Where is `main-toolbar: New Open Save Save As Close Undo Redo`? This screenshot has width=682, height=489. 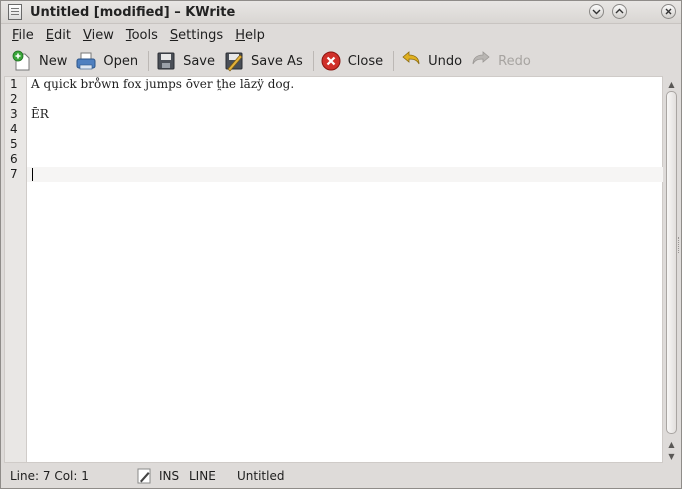 main-toolbar: New Open Save Save As Close Undo Redo is located at coordinates (341, 61).